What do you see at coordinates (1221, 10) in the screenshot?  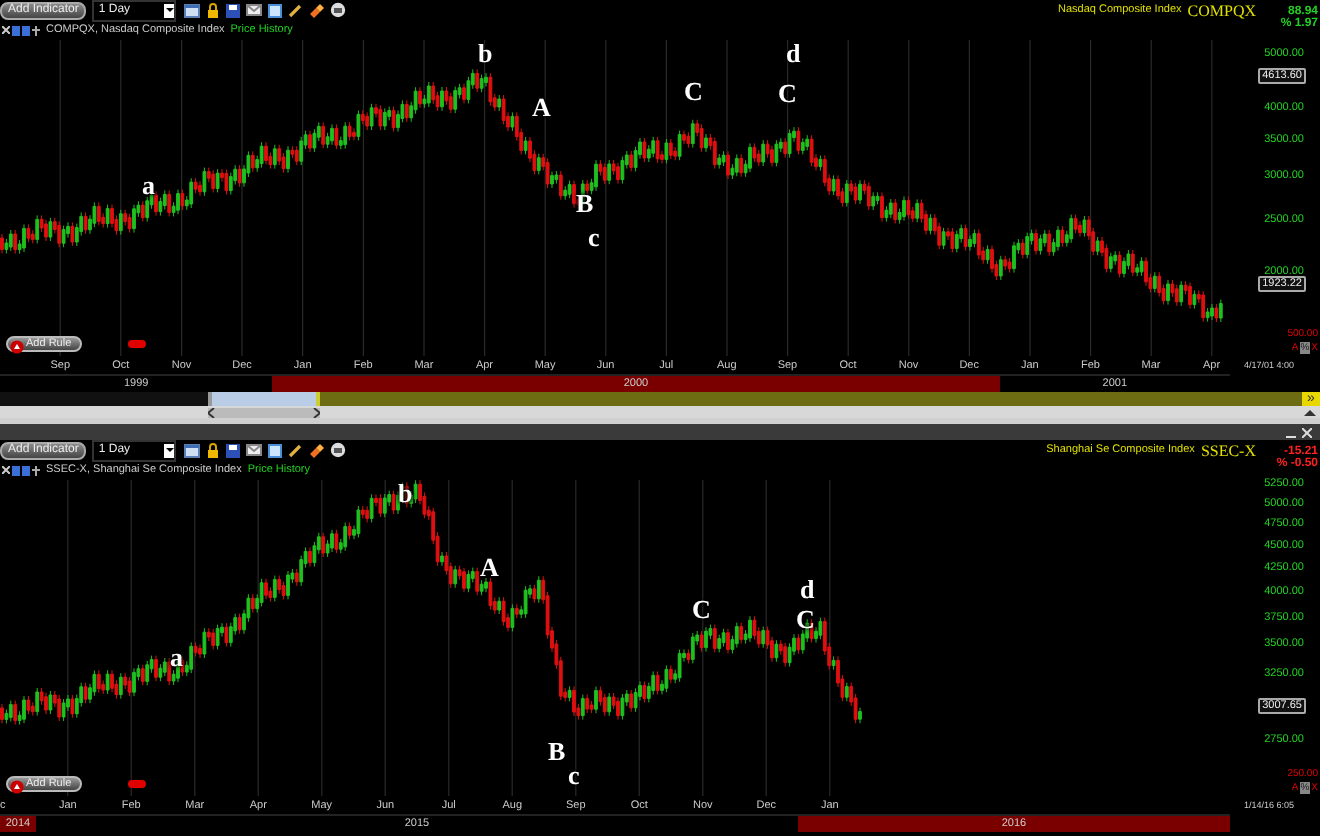 I see `symbol-label: COMPQX` at bounding box center [1221, 10].